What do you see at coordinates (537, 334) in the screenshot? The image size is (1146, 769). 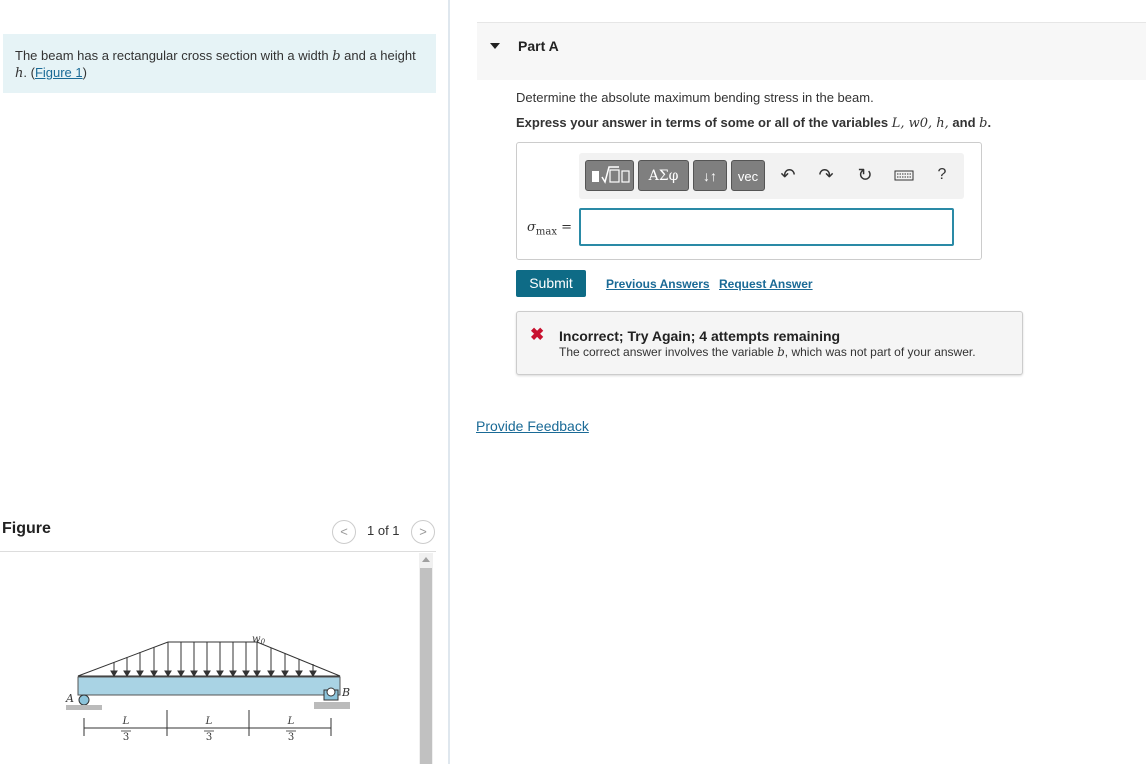 I see `x-icon: ✖` at bounding box center [537, 334].